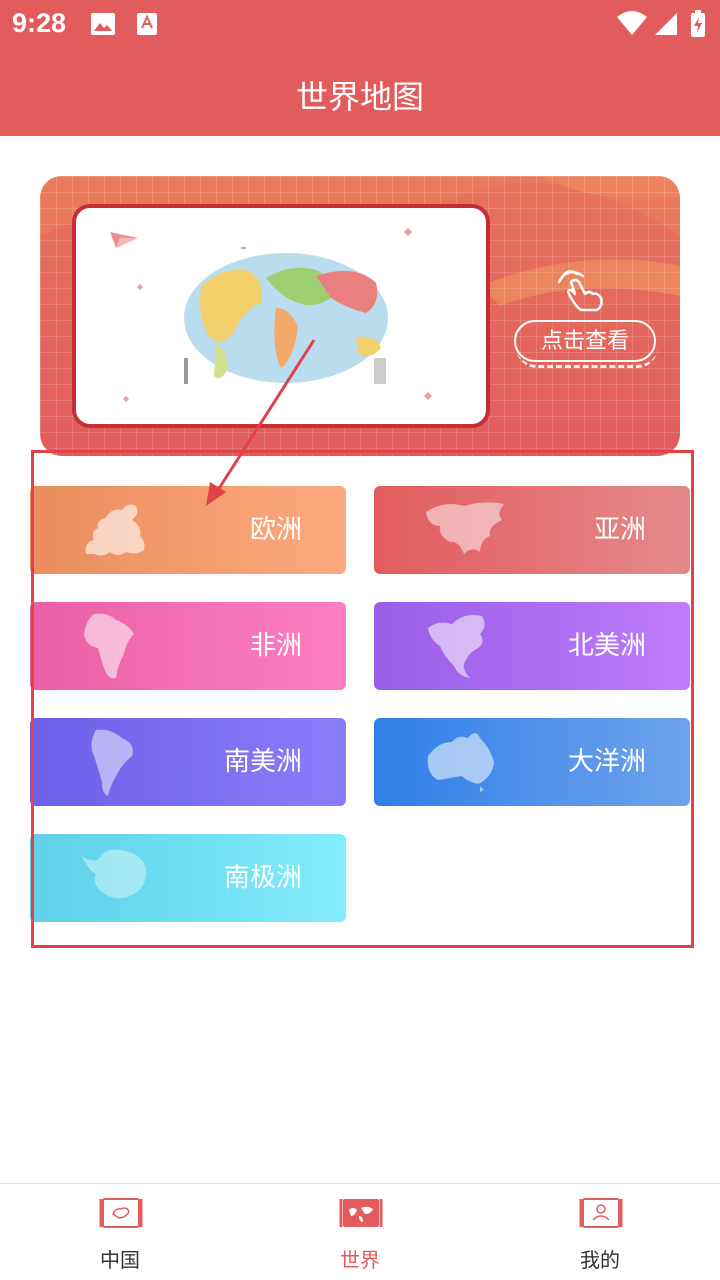  What do you see at coordinates (601, 1213) in the screenshot?
I see `profile-scroll-icon` at bounding box center [601, 1213].